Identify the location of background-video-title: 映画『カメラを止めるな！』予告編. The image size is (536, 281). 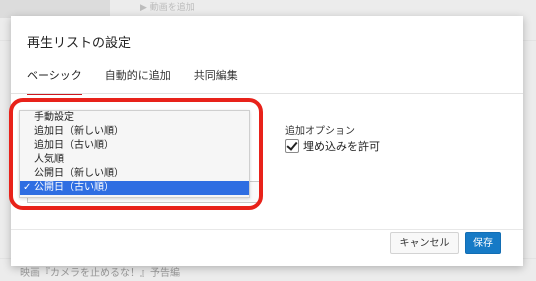
(100, 273).